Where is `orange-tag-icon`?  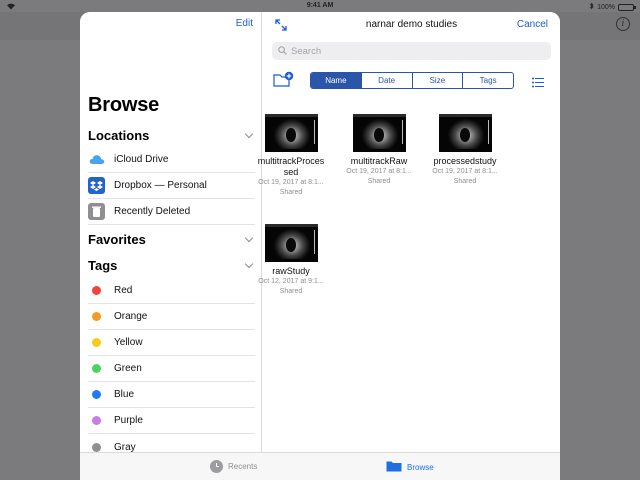 orange-tag-icon is located at coordinates (96, 316).